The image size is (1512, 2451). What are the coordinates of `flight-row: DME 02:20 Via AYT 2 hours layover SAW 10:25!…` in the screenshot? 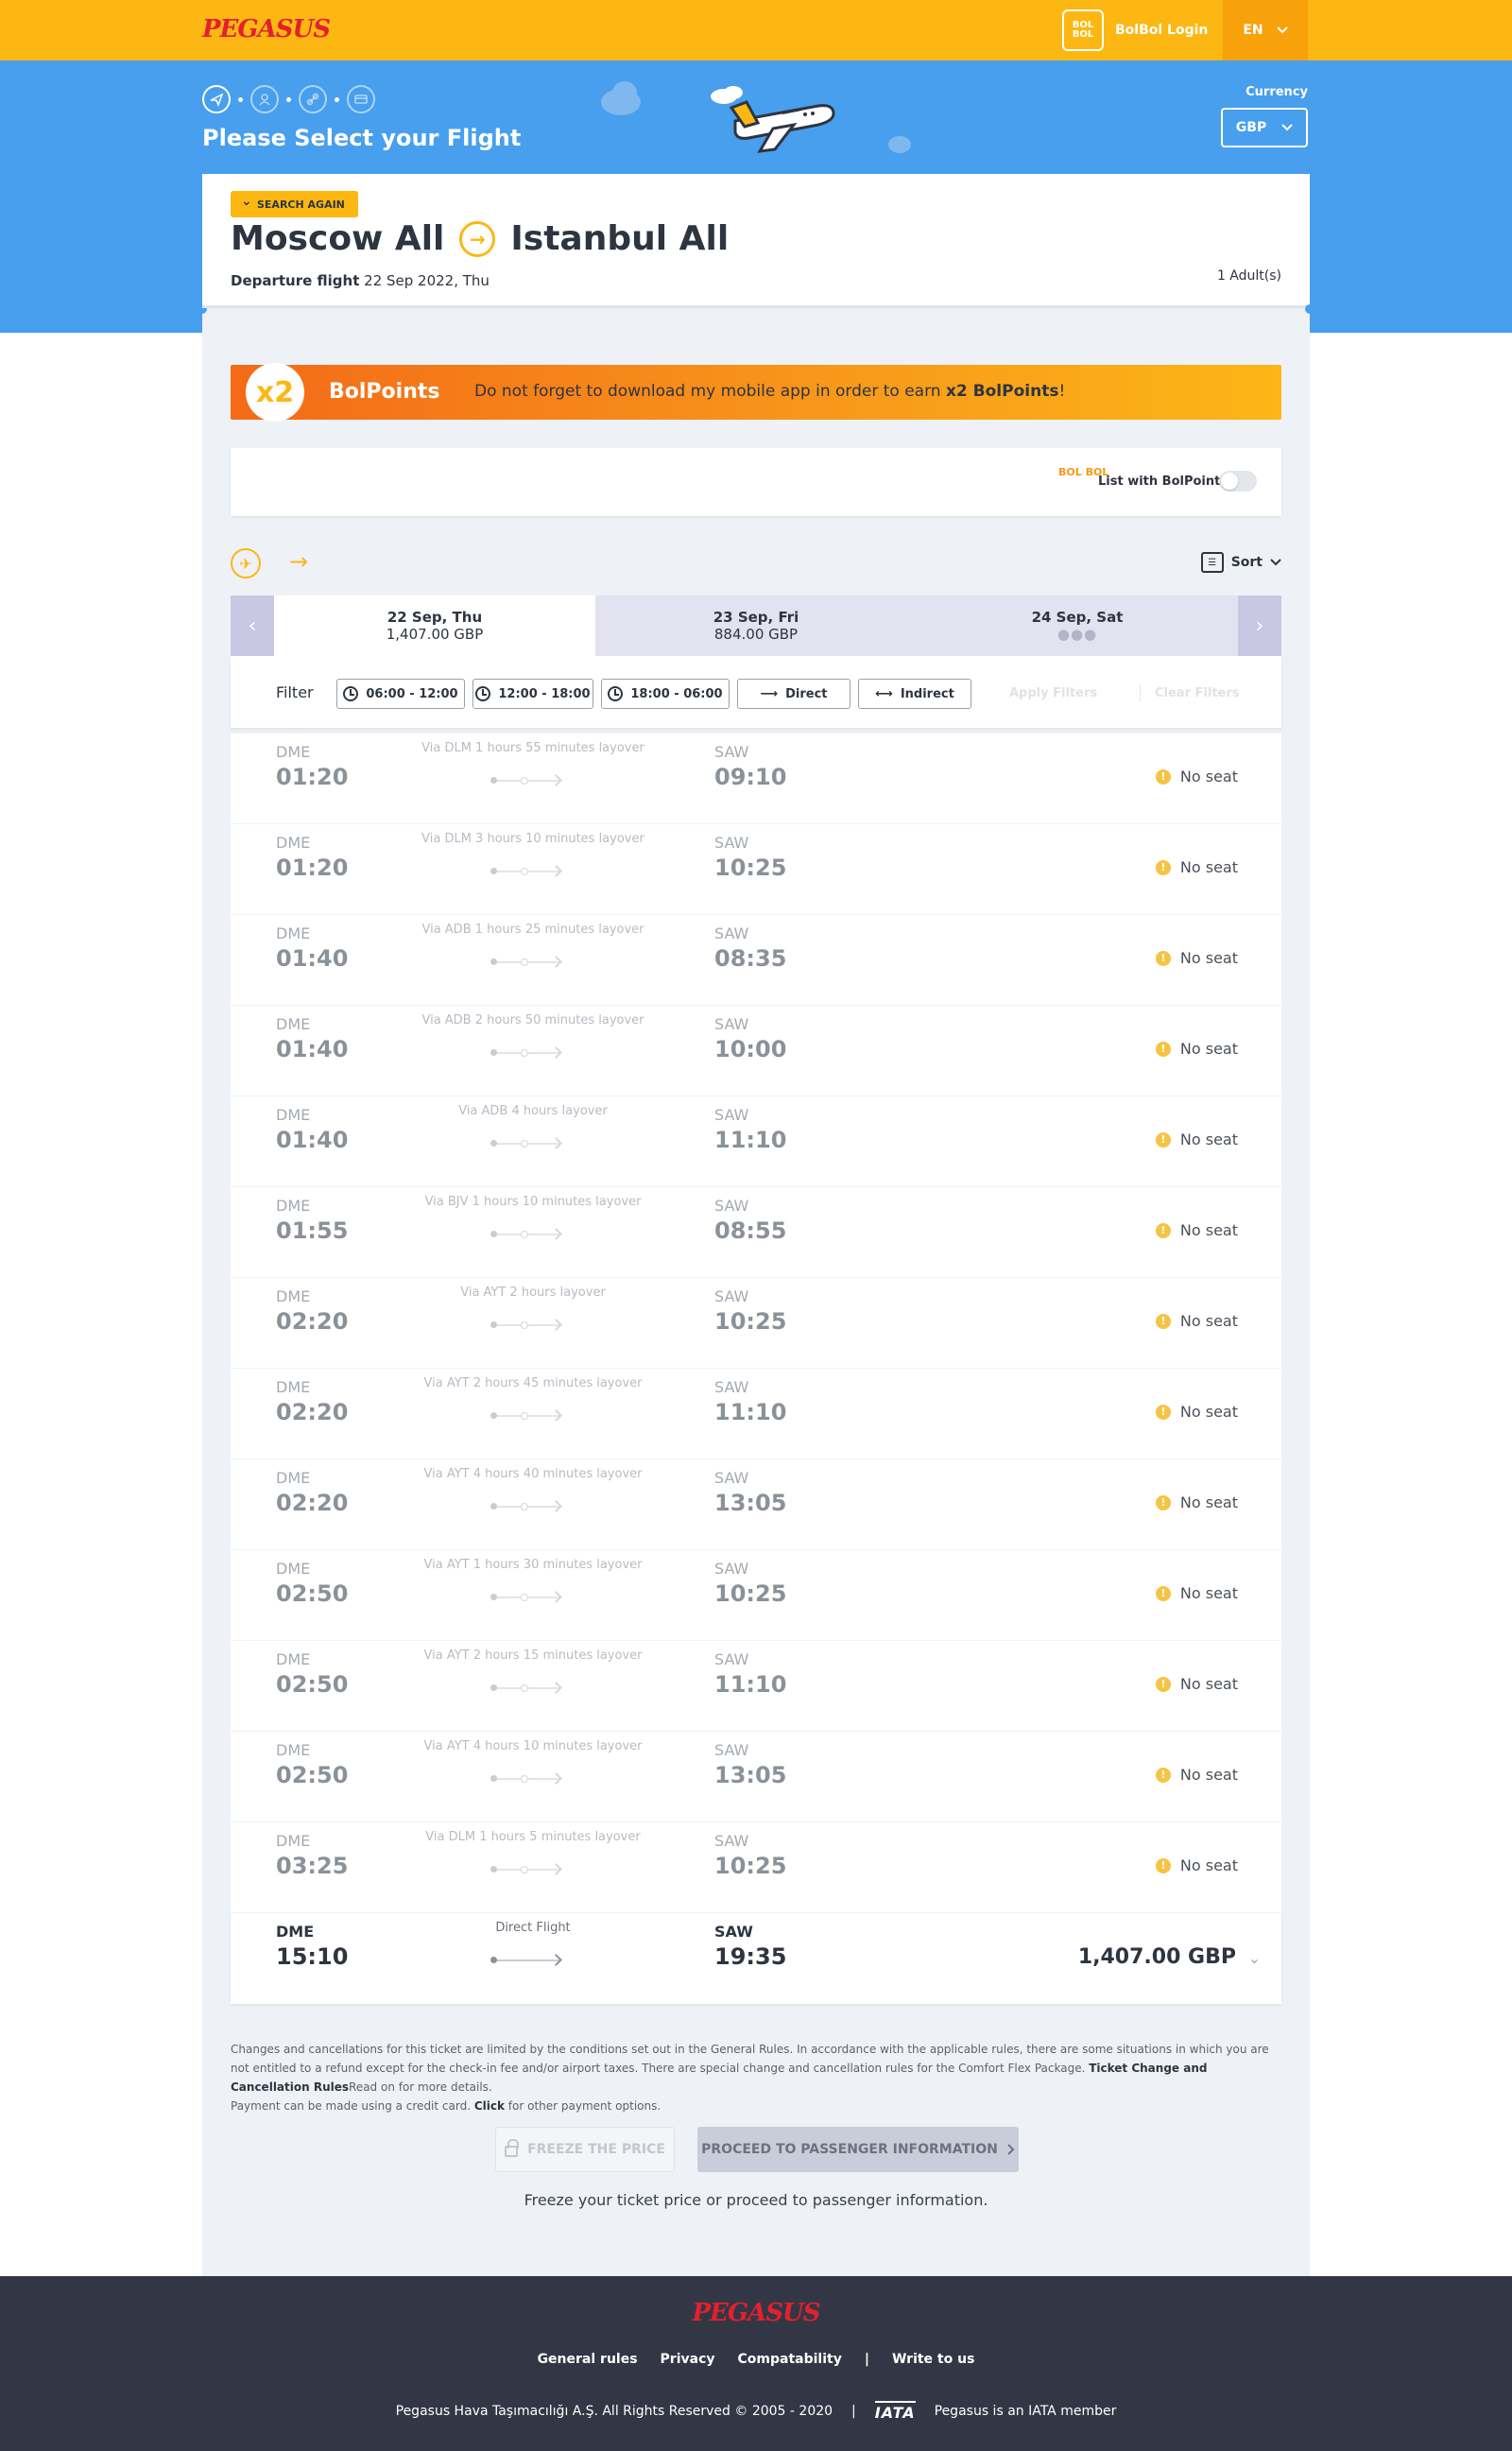 It's located at (756, 1323).